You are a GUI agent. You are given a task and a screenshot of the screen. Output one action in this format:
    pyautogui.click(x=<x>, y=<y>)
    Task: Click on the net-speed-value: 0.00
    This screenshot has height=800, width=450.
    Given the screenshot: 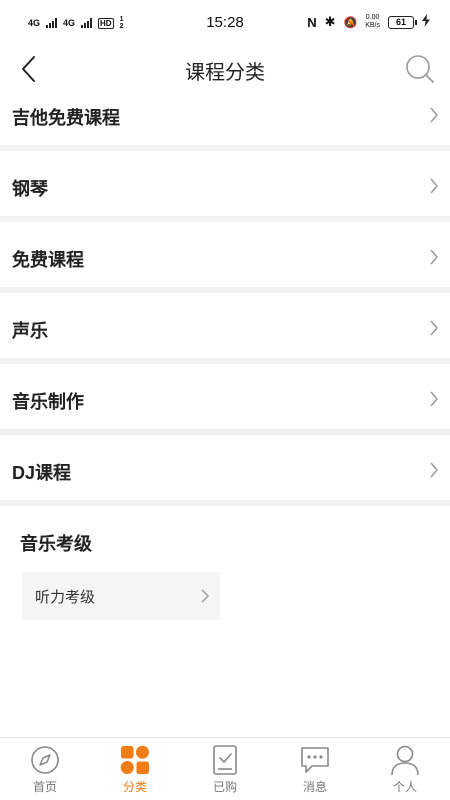 What is the action you would take?
    pyautogui.click(x=372, y=17)
    